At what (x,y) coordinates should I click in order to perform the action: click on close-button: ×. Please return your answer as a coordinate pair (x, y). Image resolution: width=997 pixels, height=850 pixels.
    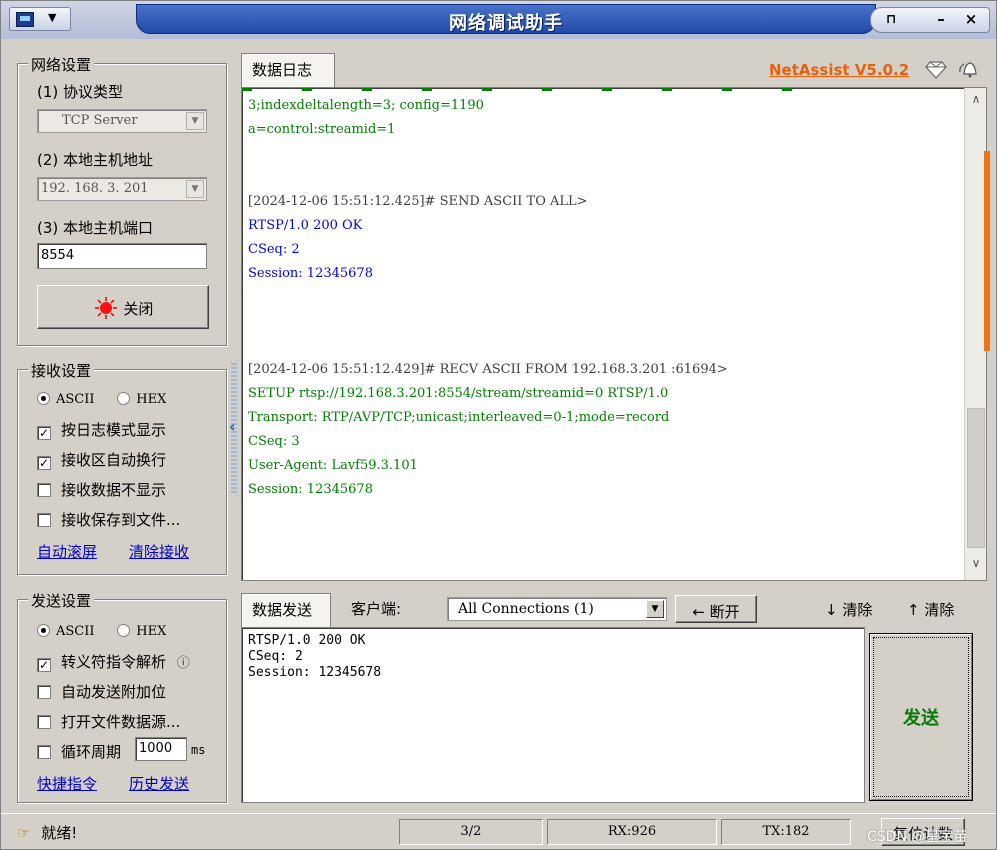
    Looking at the image, I should click on (971, 20).